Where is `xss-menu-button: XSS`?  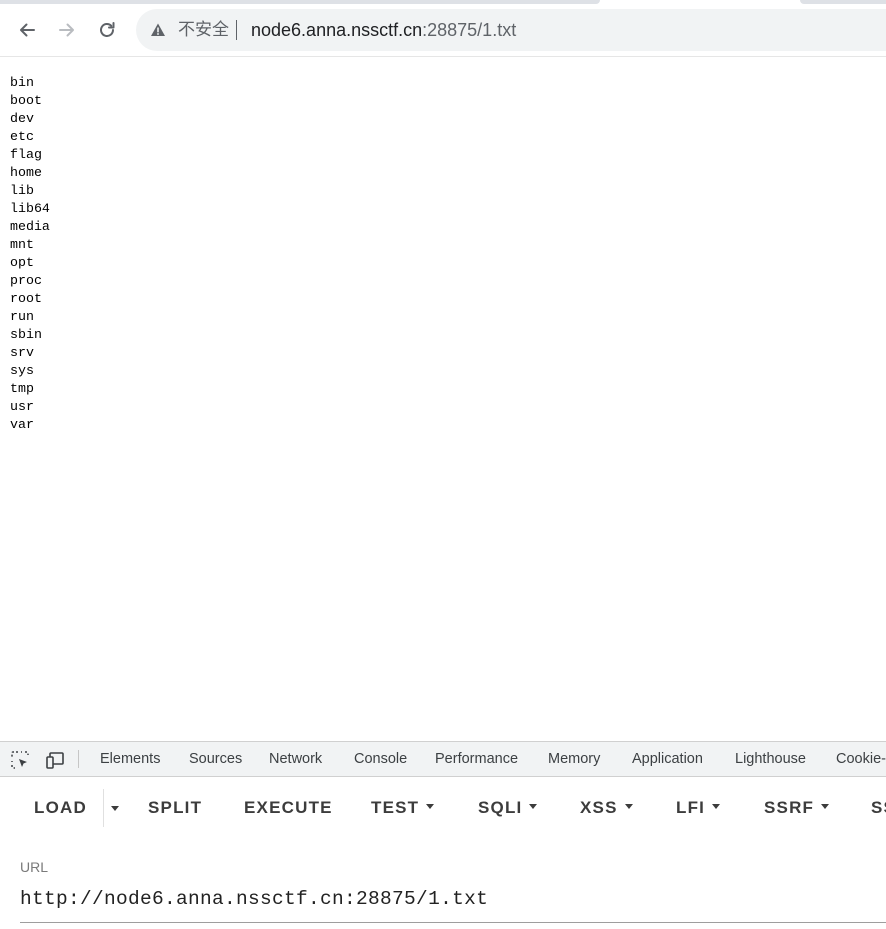
xss-menu-button: XSS is located at coordinates (606, 808).